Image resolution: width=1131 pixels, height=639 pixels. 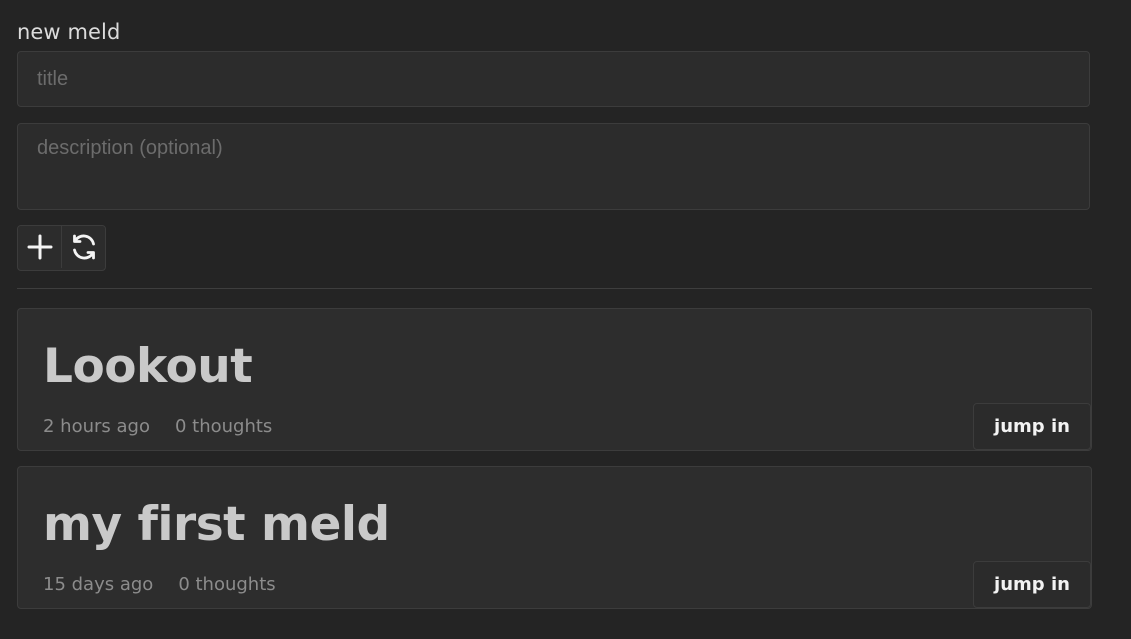 What do you see at coordinates (159, 585) in the screenshot?
I see `meld-meta: 15 days ago 0 thoughts` at bounding box center [159, 585].